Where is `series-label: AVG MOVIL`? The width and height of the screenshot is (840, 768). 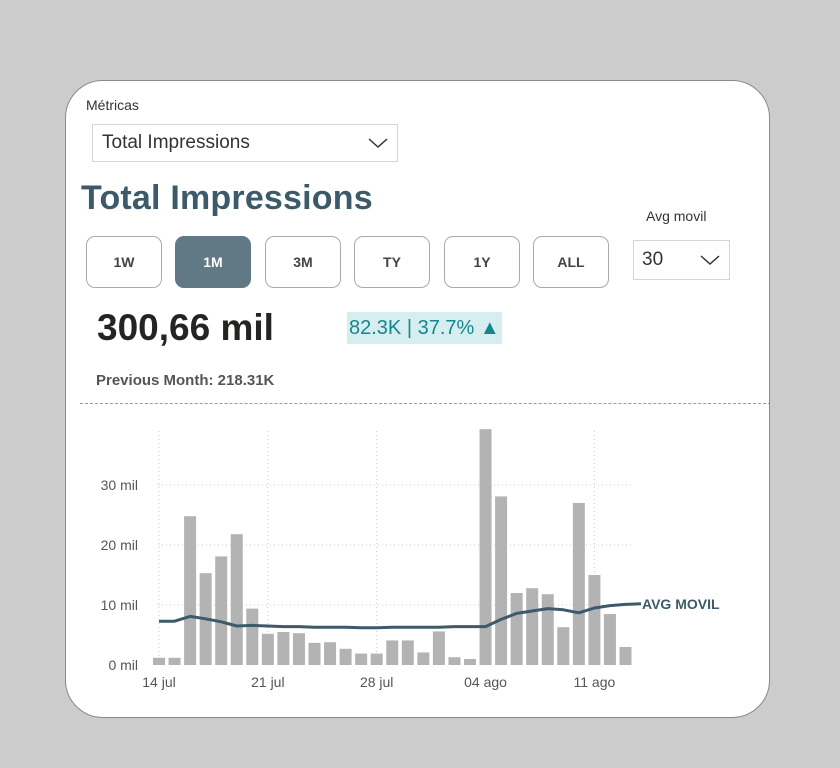 series-label: AVG MOVIL is located at coordinates (681, 604).